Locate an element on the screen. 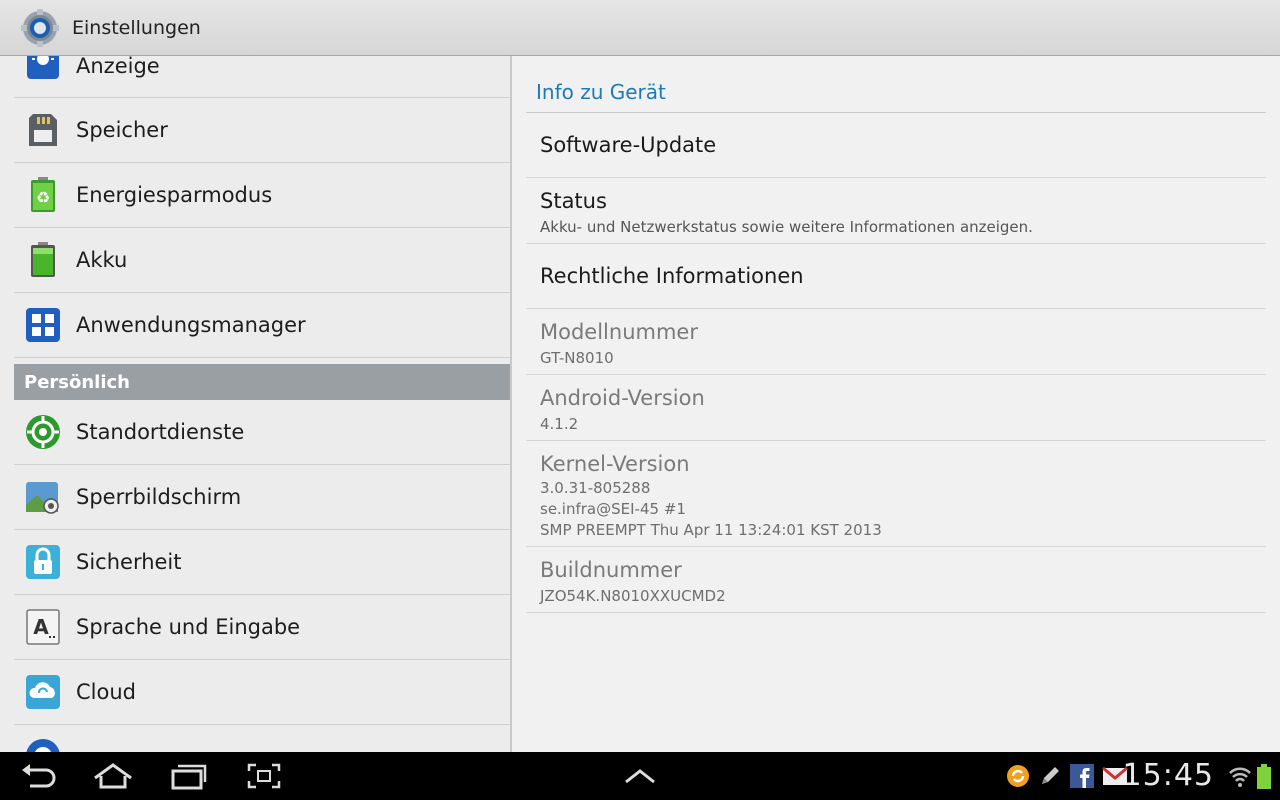 Image resolution: width=1280 pixels, height=800 pixels. row-legal-info: Rechtliche Informationen is located at coordinates (896, 276).